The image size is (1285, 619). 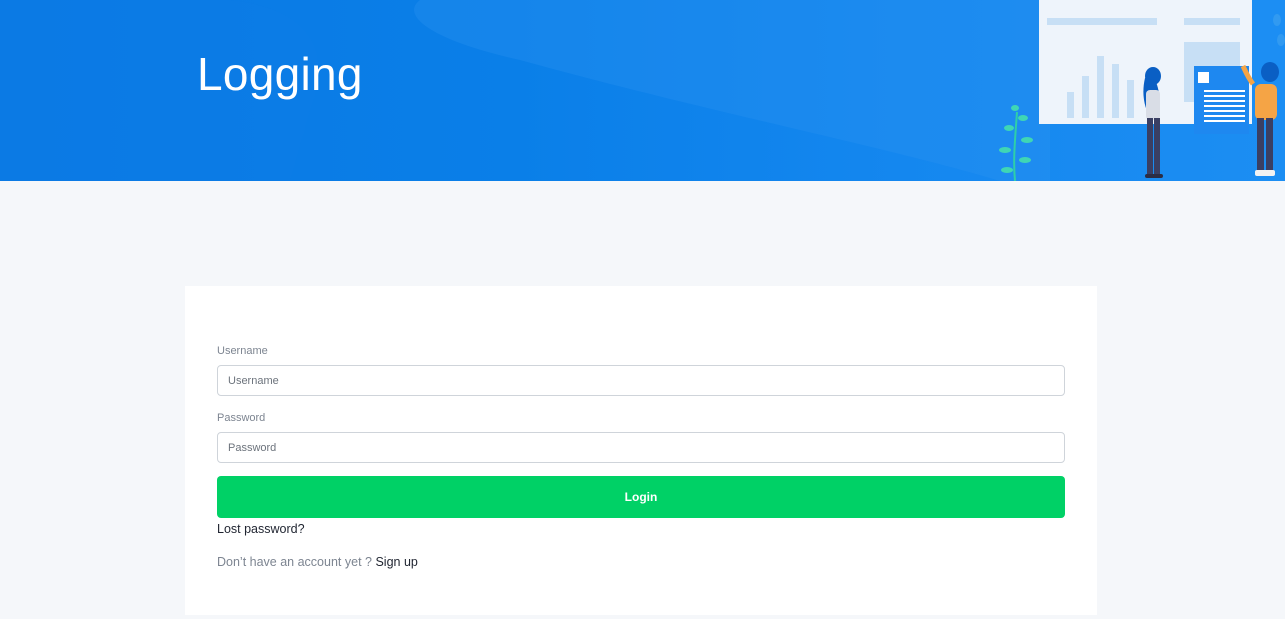 What do you see at coordinates (1016, 143) in the screenshot?
I see `plant-illustration` at bounding box center [1016, 143].